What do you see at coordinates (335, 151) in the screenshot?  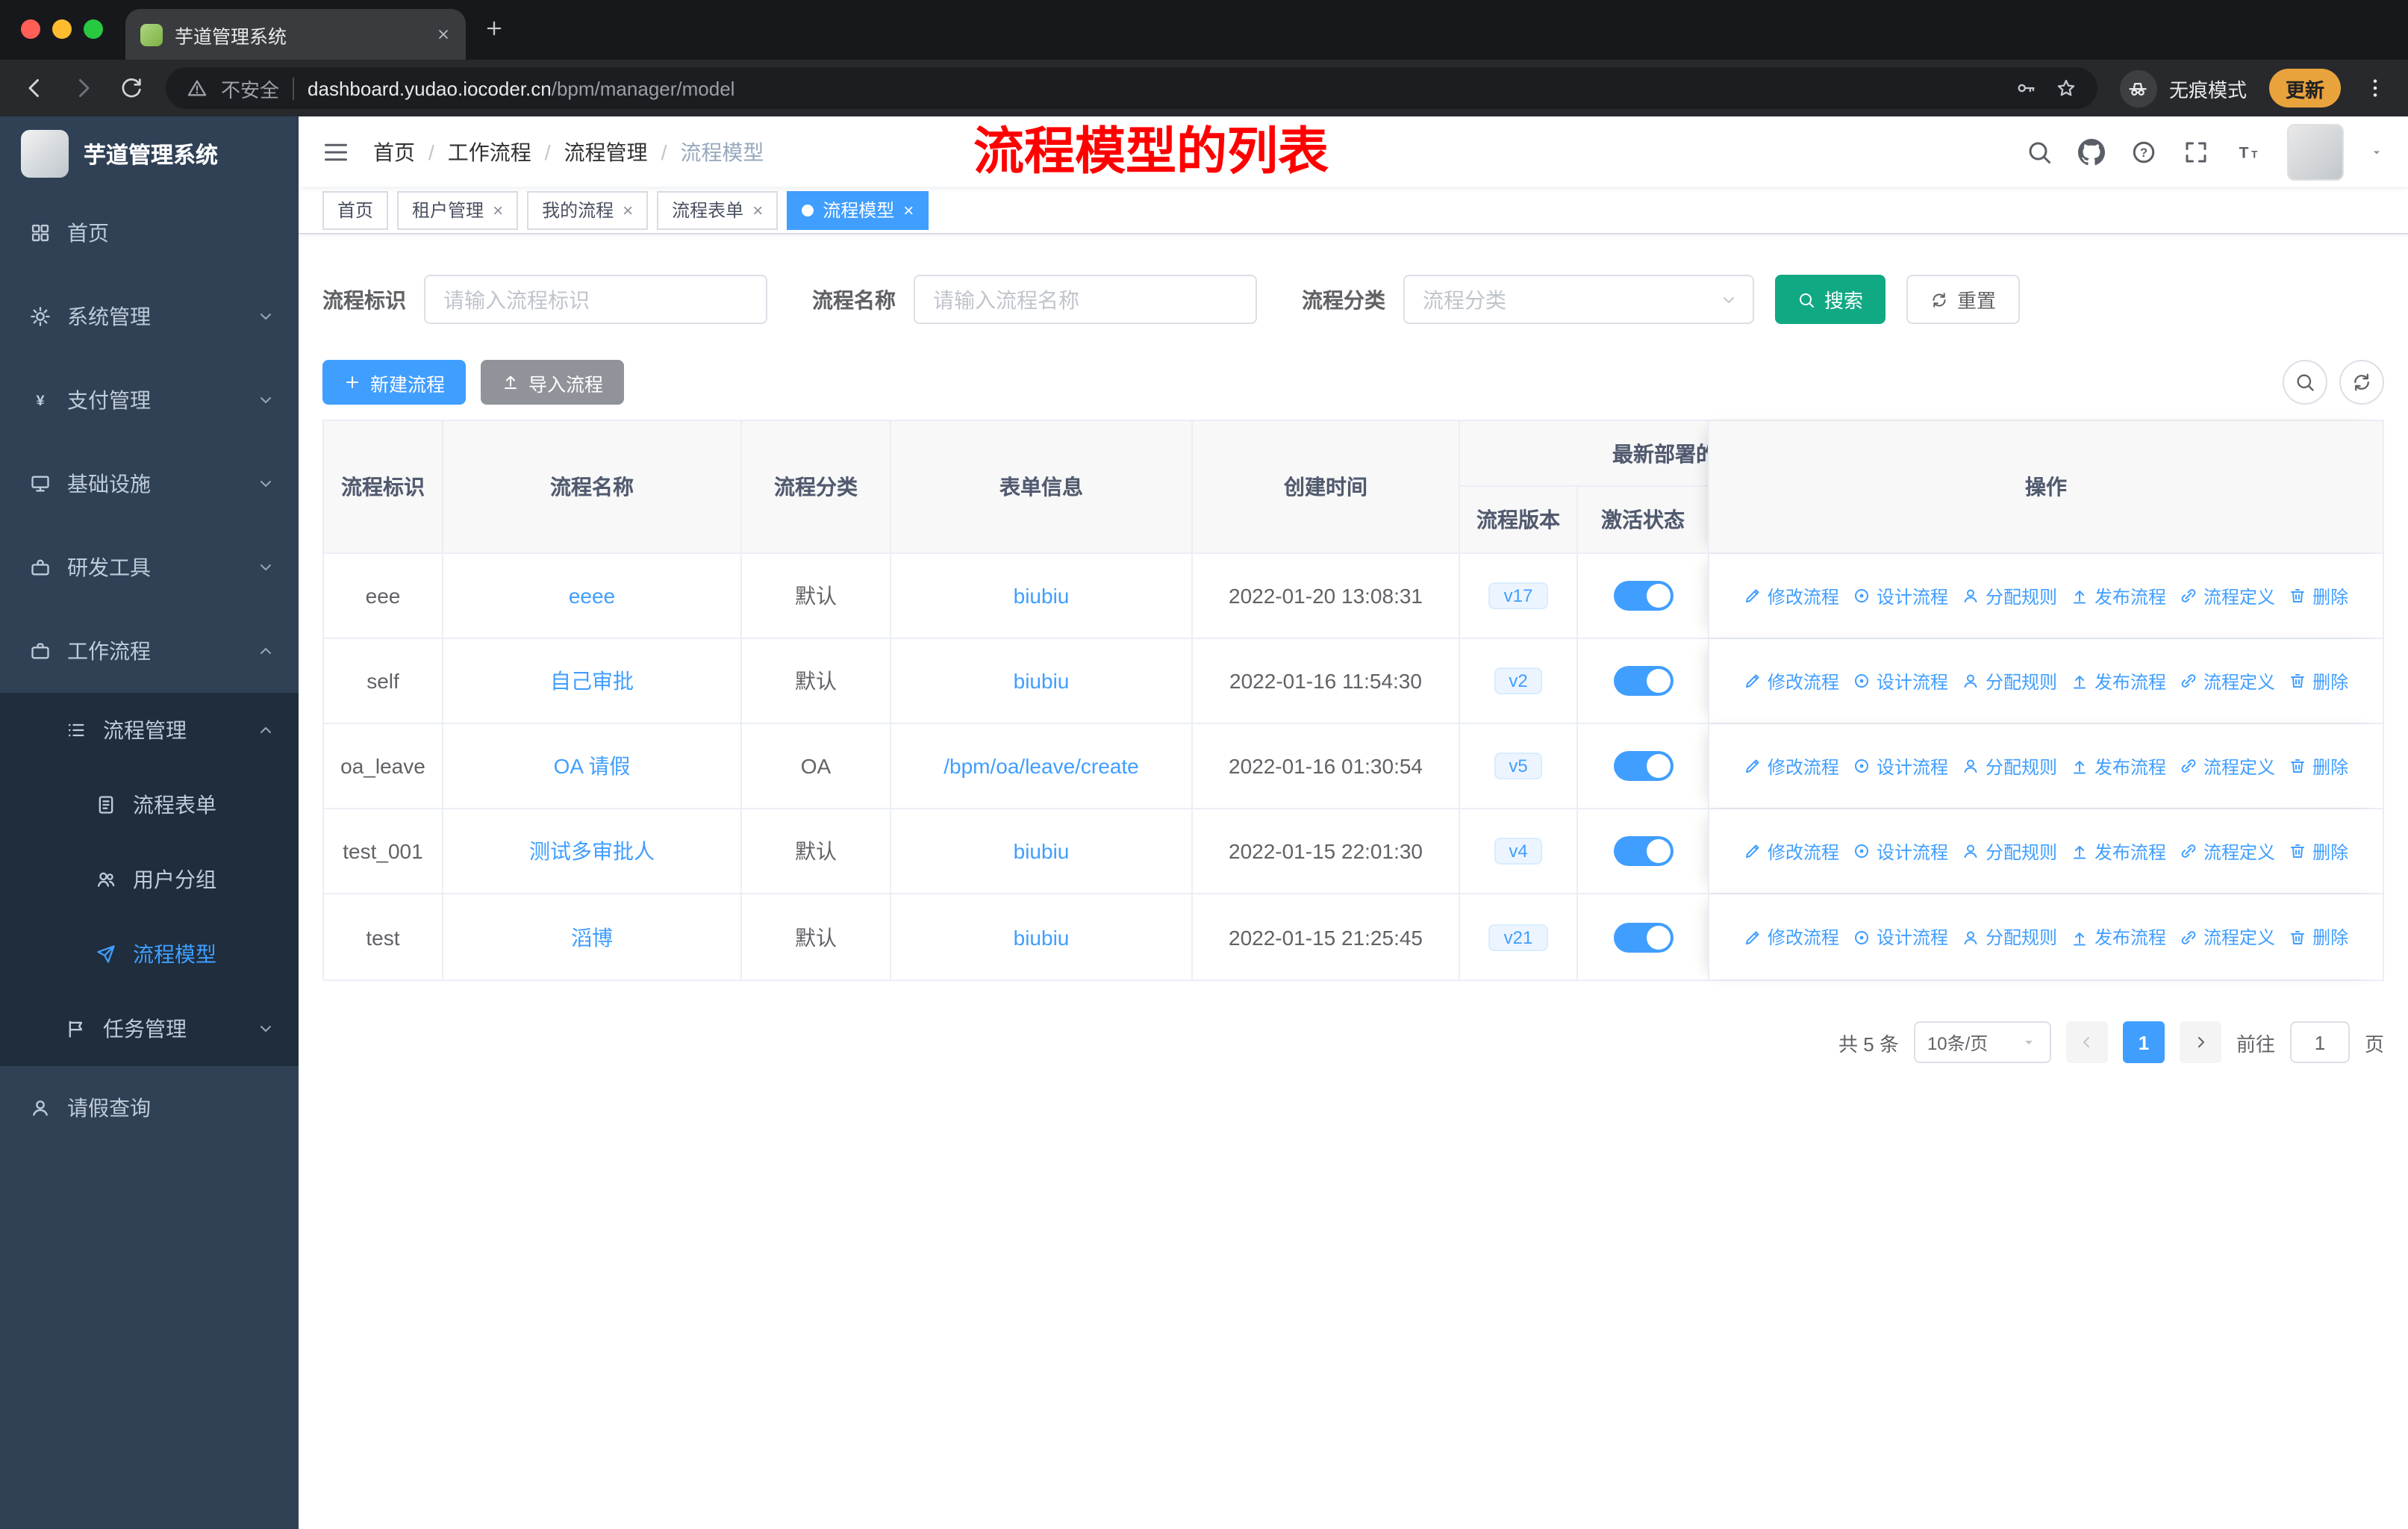 I see `hamburger-menu-icon` at bounding box center [335, 151].